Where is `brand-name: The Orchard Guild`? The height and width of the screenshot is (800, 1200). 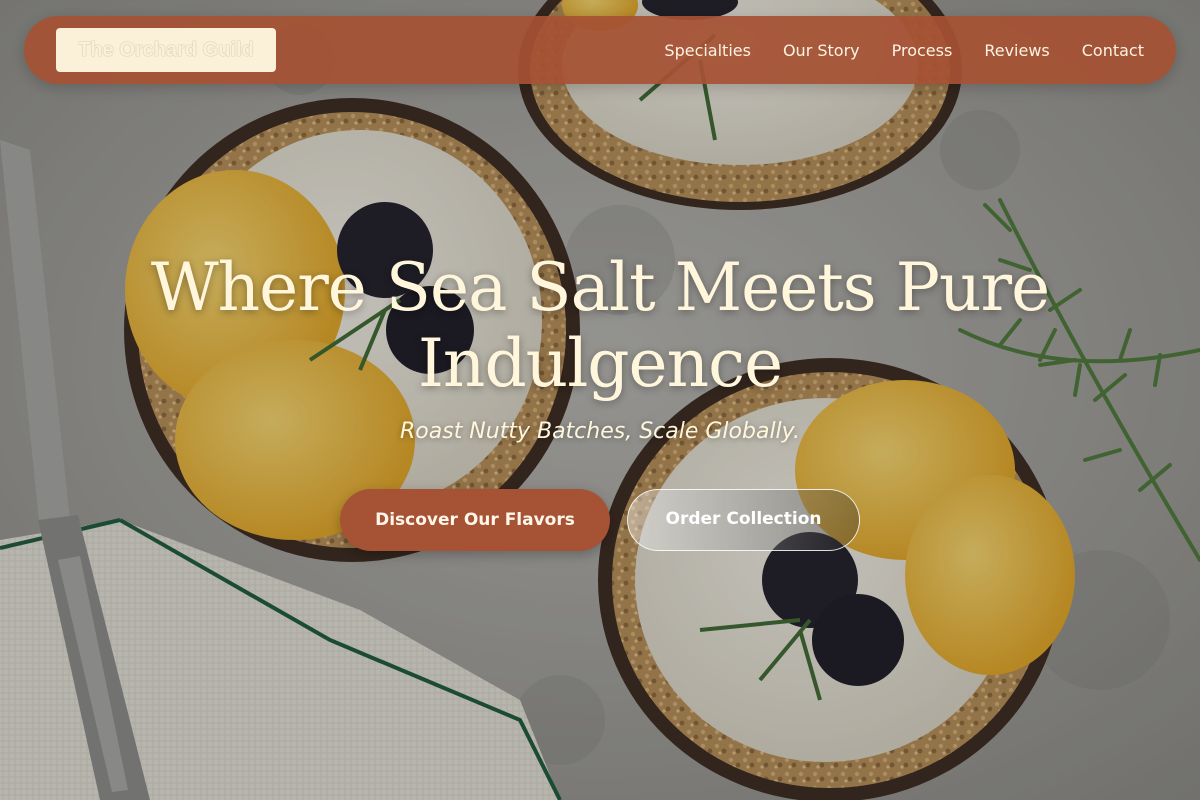 brand-name: The Orchard Guild is located at coordinates (166, 50).